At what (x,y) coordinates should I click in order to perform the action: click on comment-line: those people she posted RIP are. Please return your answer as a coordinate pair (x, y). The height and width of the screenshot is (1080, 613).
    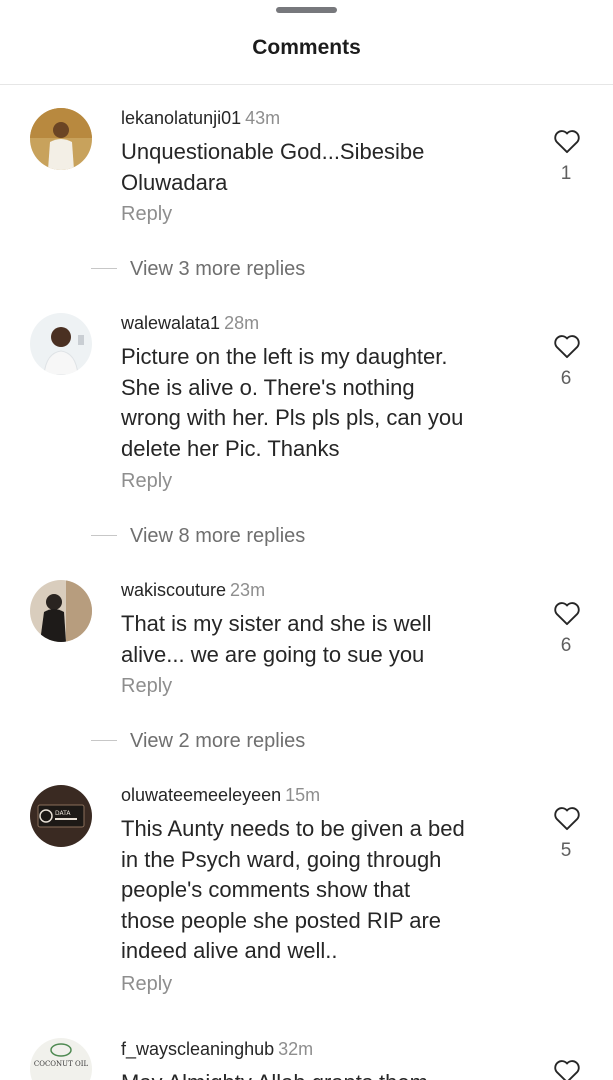
    Looking at the image, I should click on (281, 920).